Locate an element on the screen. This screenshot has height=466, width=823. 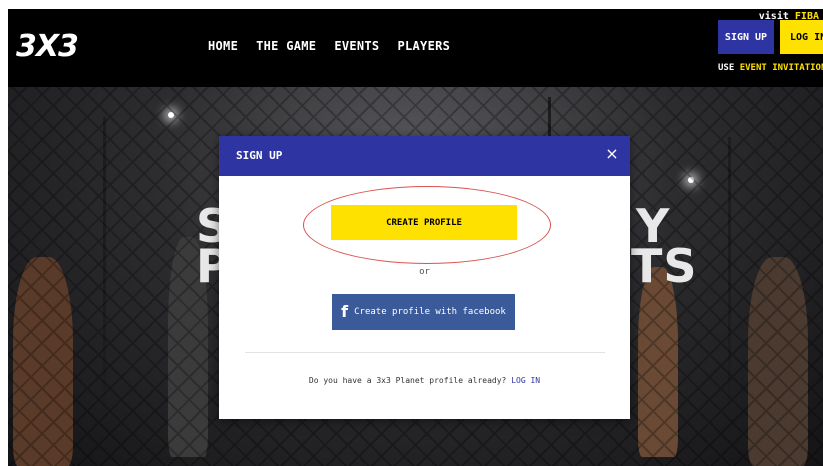
hero-text-fragment: TS is located at coordinates (664, 266).